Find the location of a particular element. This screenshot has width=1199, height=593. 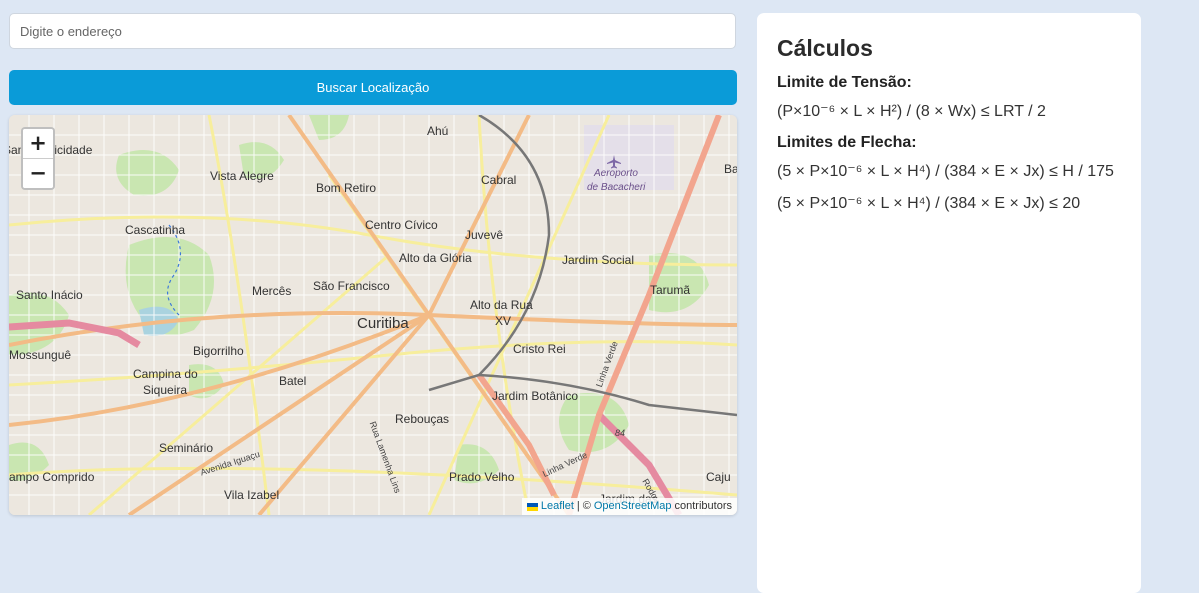

openstreetmap-link: OpenStreetMap is located at coordinates (633, 506).